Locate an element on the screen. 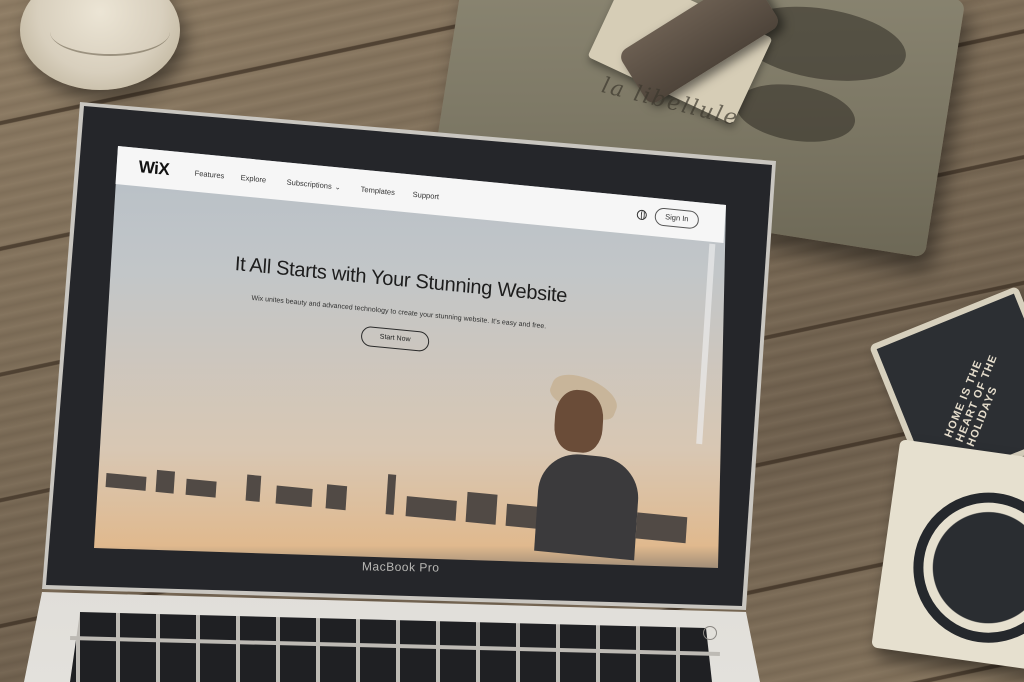  nav-support: Support is located at coordinates (425, 196).